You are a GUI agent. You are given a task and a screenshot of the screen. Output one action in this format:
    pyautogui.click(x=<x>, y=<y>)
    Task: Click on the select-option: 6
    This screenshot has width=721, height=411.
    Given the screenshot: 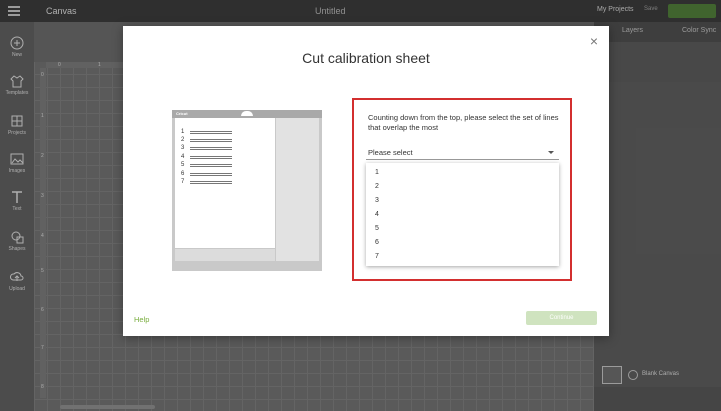 What is the action you would take?
    pyautogui.click(x=462, y=243)
    